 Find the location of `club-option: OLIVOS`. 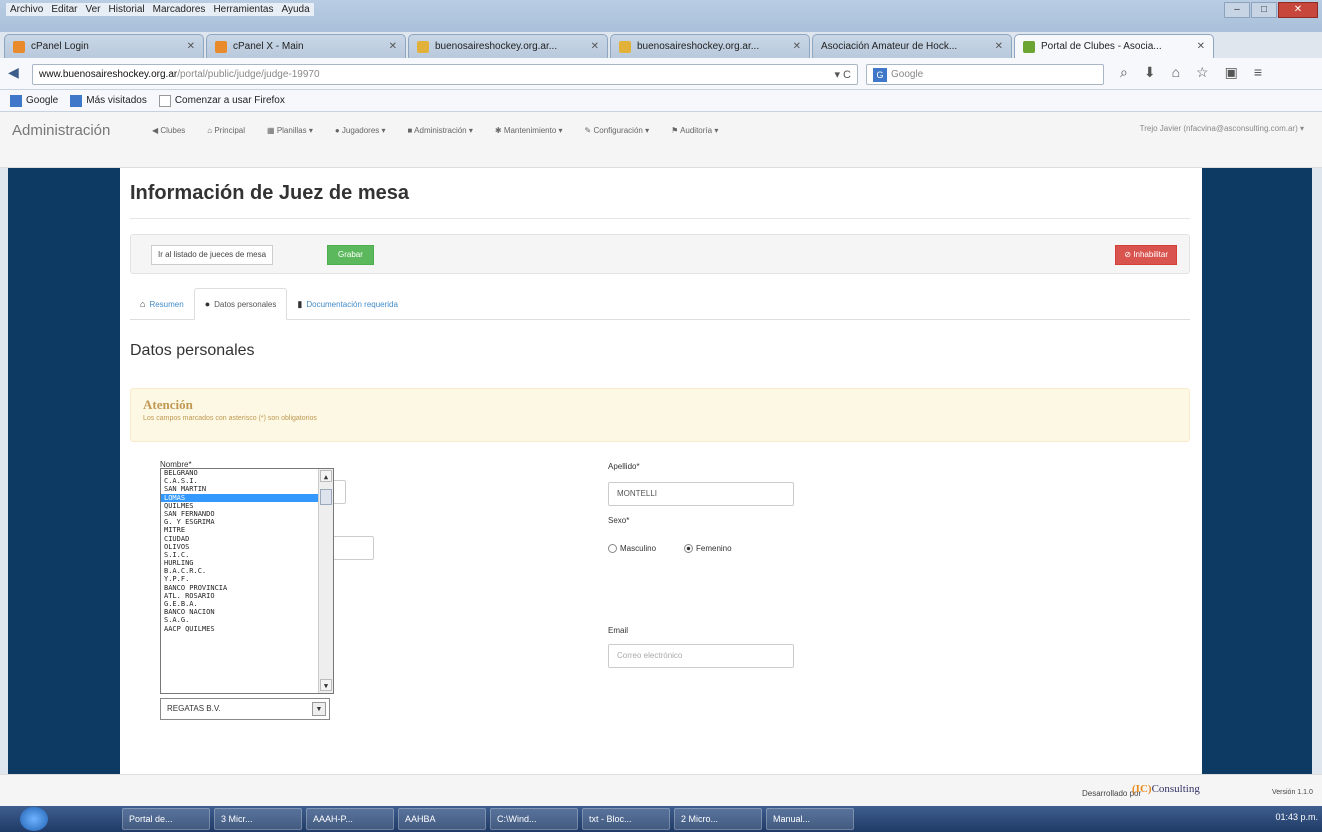

club-option: OLIVOS is located at coordinates (240, 547).